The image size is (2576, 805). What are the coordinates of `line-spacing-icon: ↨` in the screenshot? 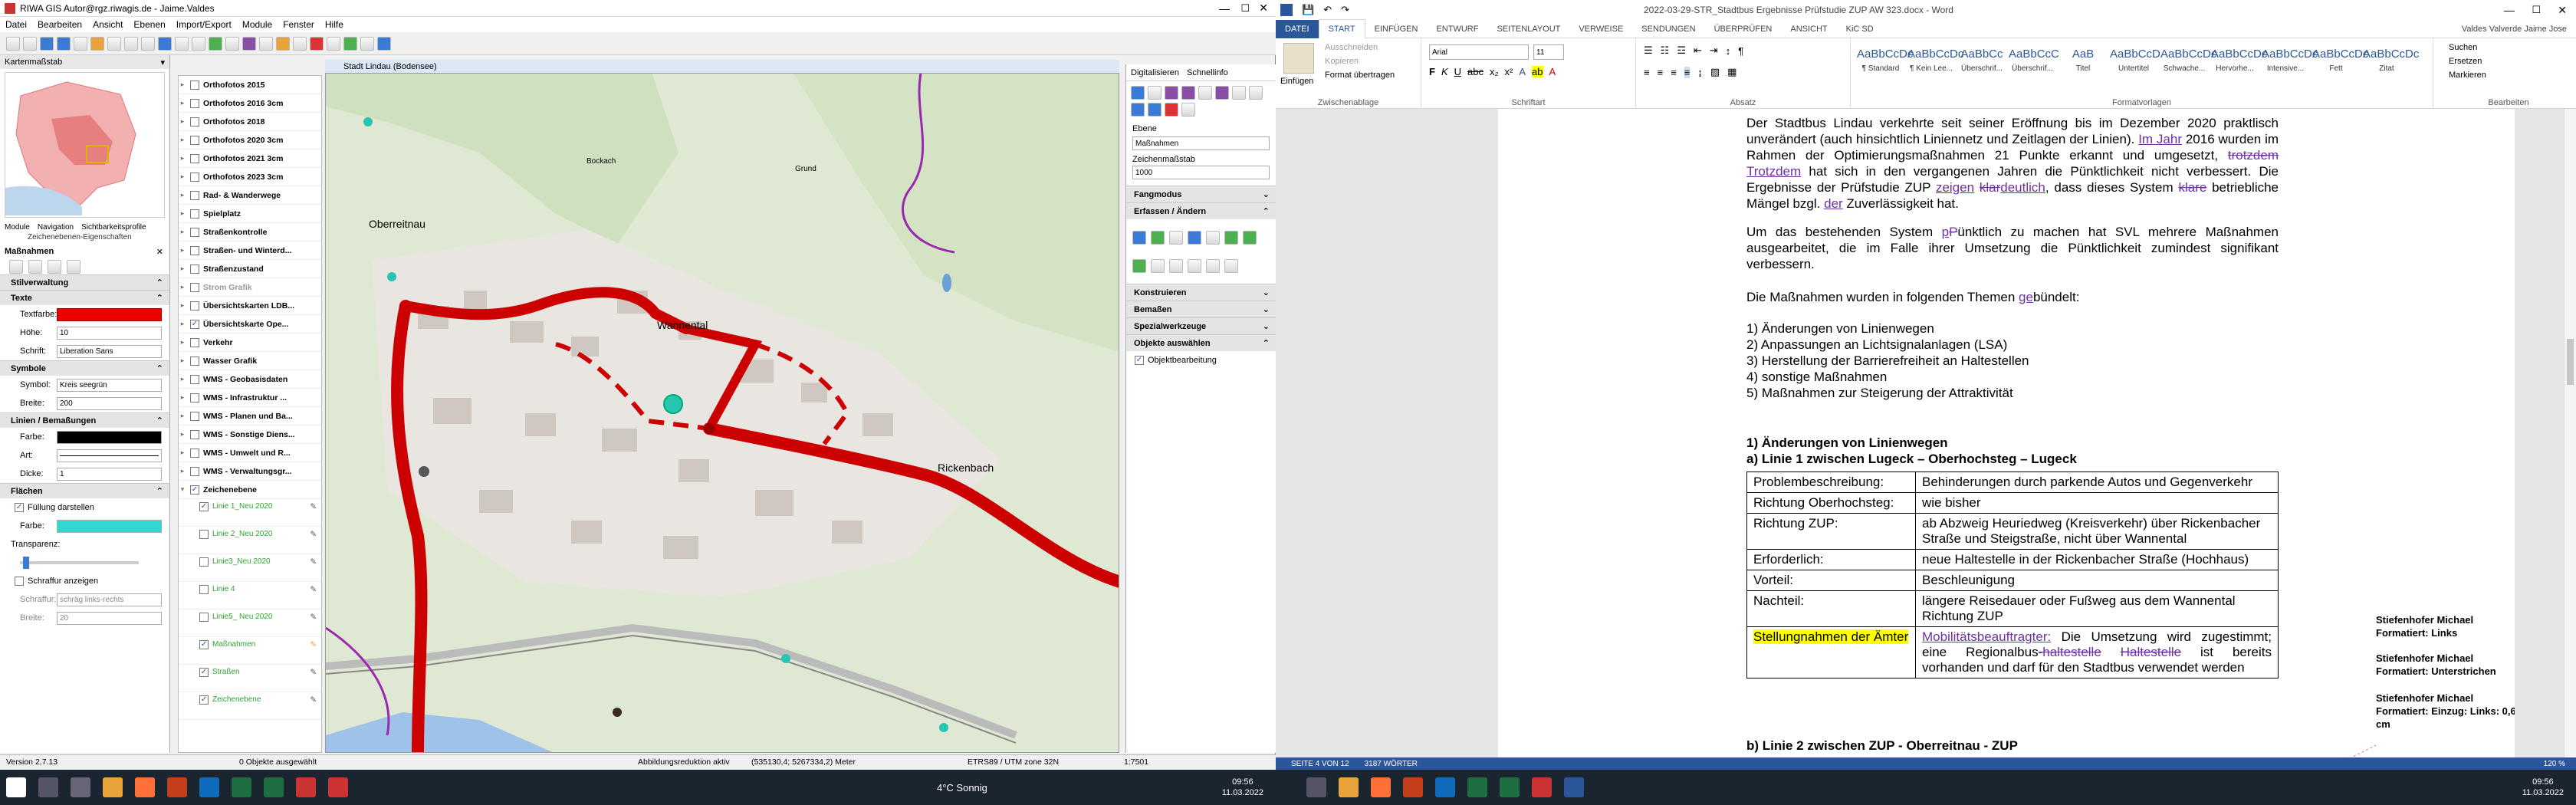 It's located at (1700, 72).